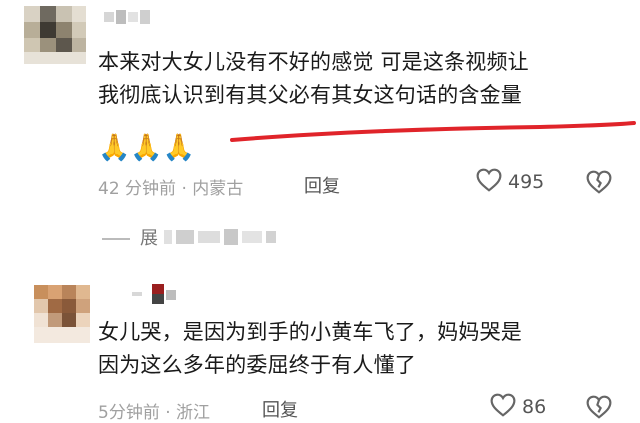 The height and width of the screenshot is (423, 640). I want to click on like-button: 495, so click(510, 182).